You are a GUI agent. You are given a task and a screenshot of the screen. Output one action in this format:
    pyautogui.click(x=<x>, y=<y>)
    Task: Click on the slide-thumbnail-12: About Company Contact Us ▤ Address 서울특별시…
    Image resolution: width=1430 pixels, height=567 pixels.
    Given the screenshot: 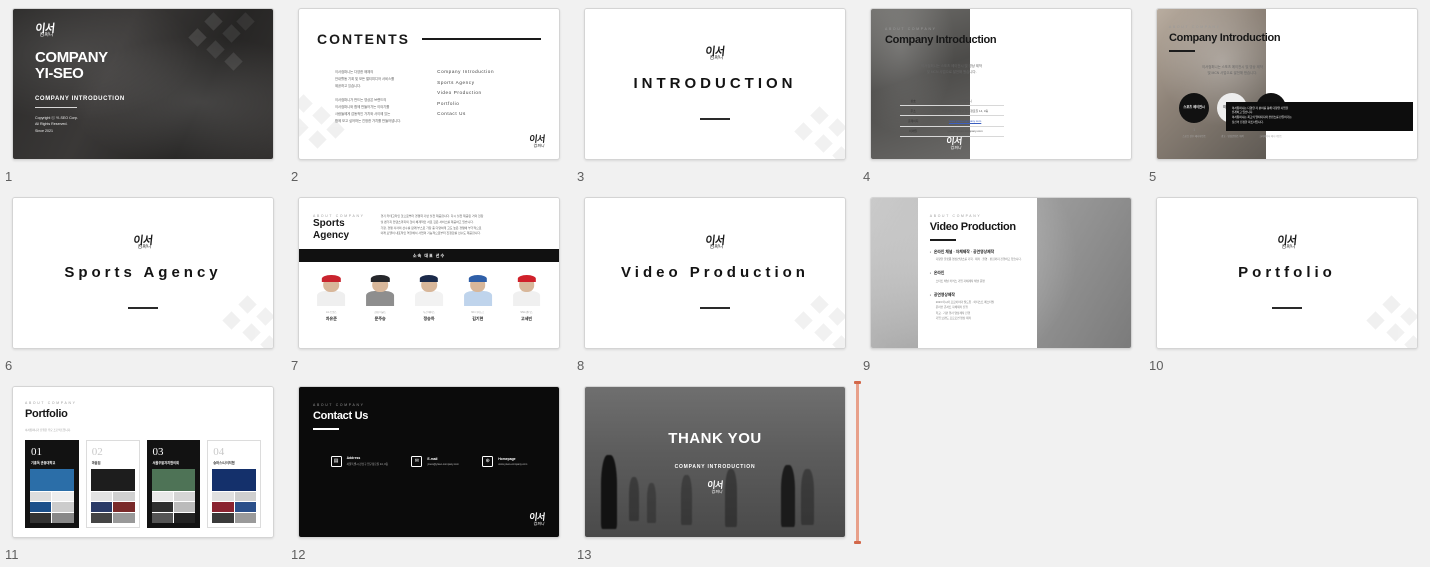 What is the action you would take?
    pyautogui.click(x=429, y=462)
    